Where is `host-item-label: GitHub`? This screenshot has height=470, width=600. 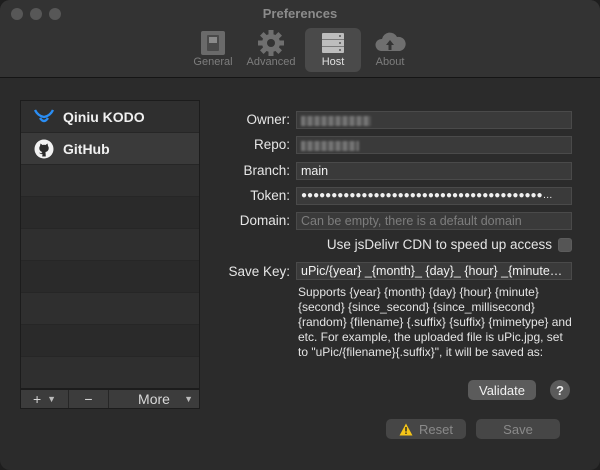
host-item-label: GitHub is located at coordinates (86, 148).